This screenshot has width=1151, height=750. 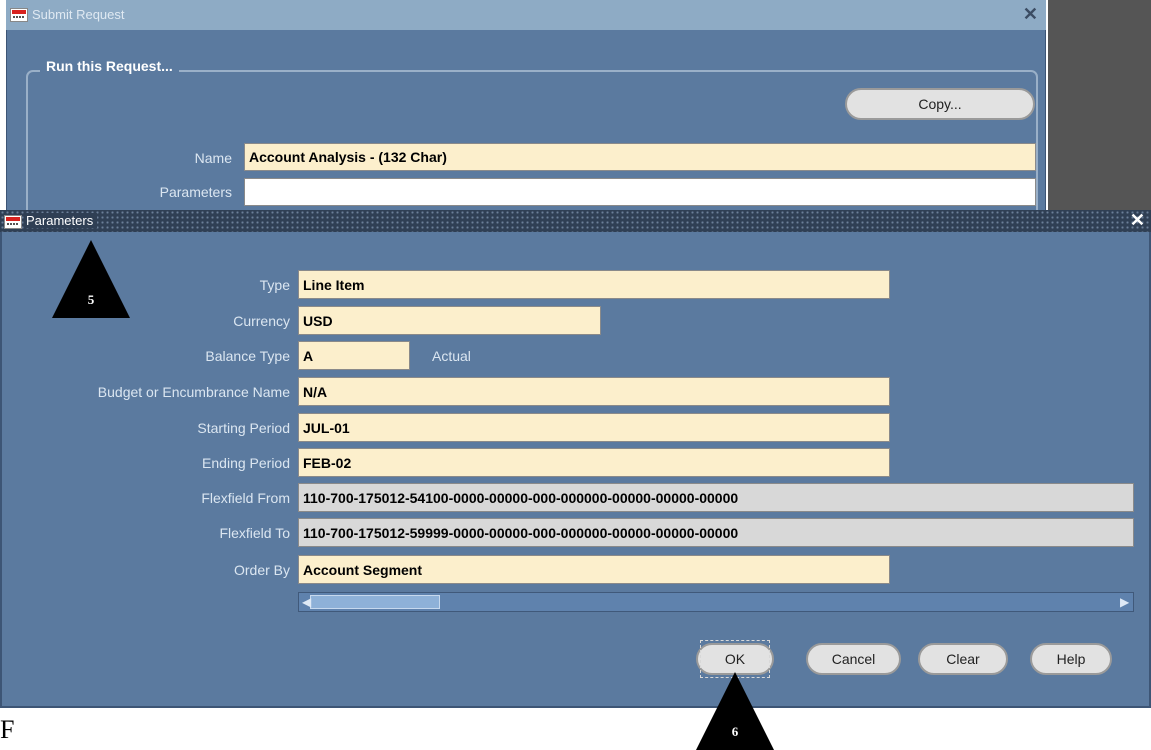 I want to click on scroll-right-icon: ▶, so click(x=1124, y=602).